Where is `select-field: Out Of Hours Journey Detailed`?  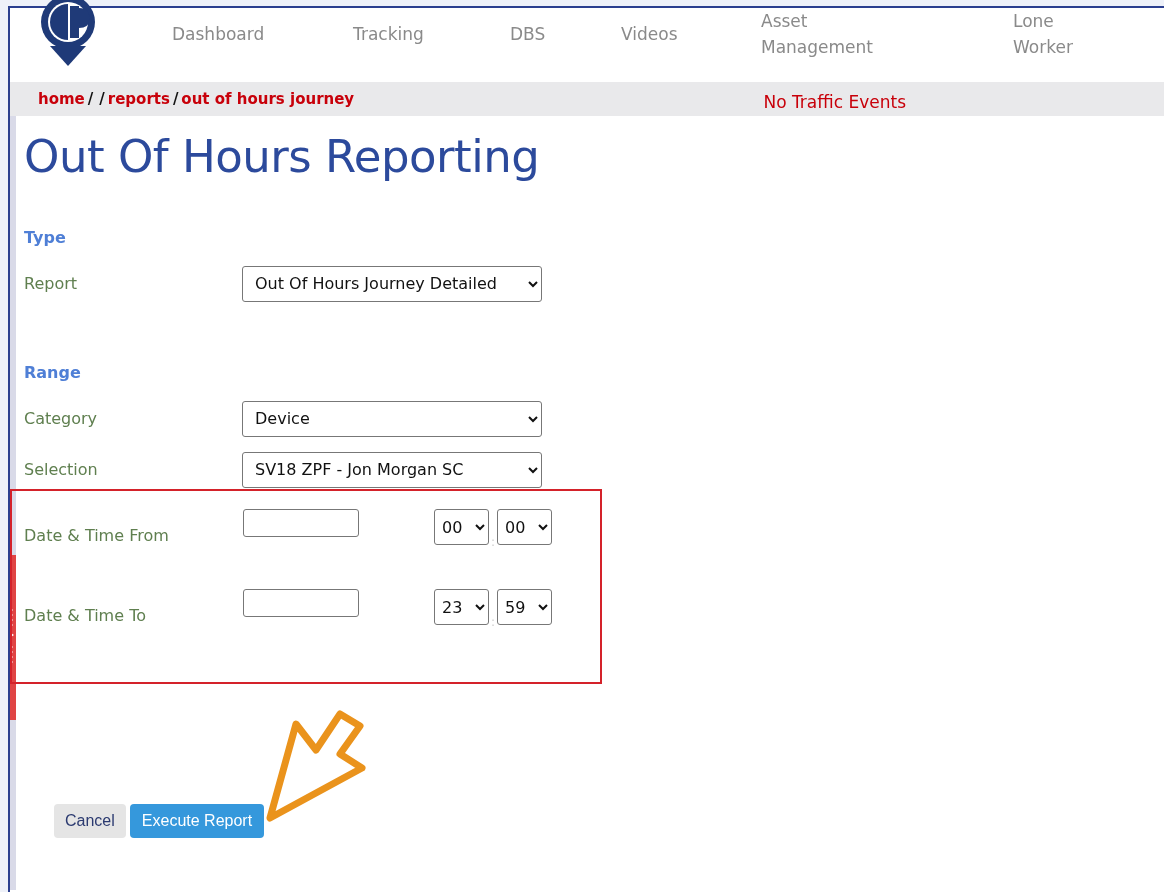 select-field: Out Of Hours Journey Detailed is located at coordinates (392, 283).